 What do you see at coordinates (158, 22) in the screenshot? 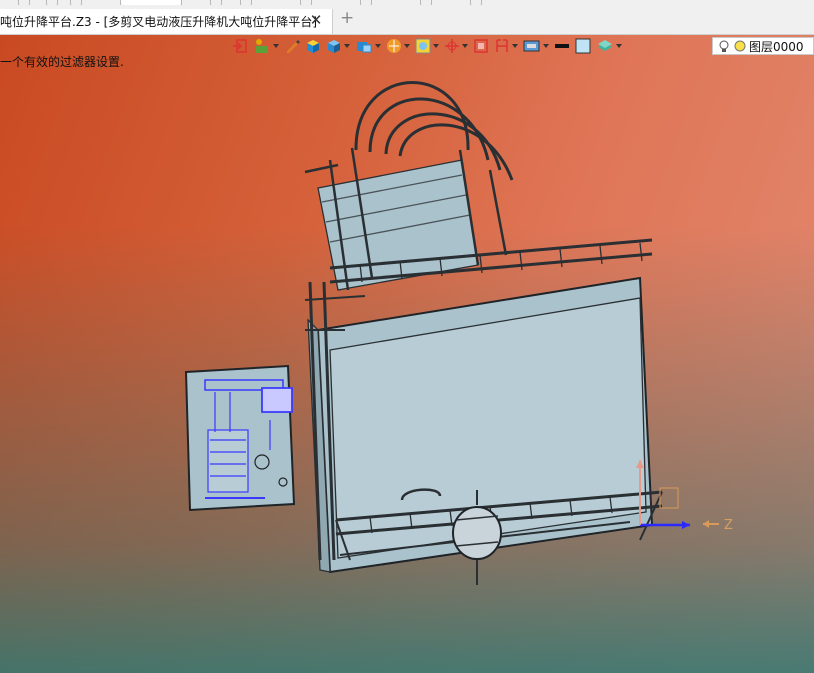
I see `document-tab-title: 吨位升降平台.Z3 - [多剪叉电动液压升降机大吨位升降平台]` at bounding box center [158, 22].